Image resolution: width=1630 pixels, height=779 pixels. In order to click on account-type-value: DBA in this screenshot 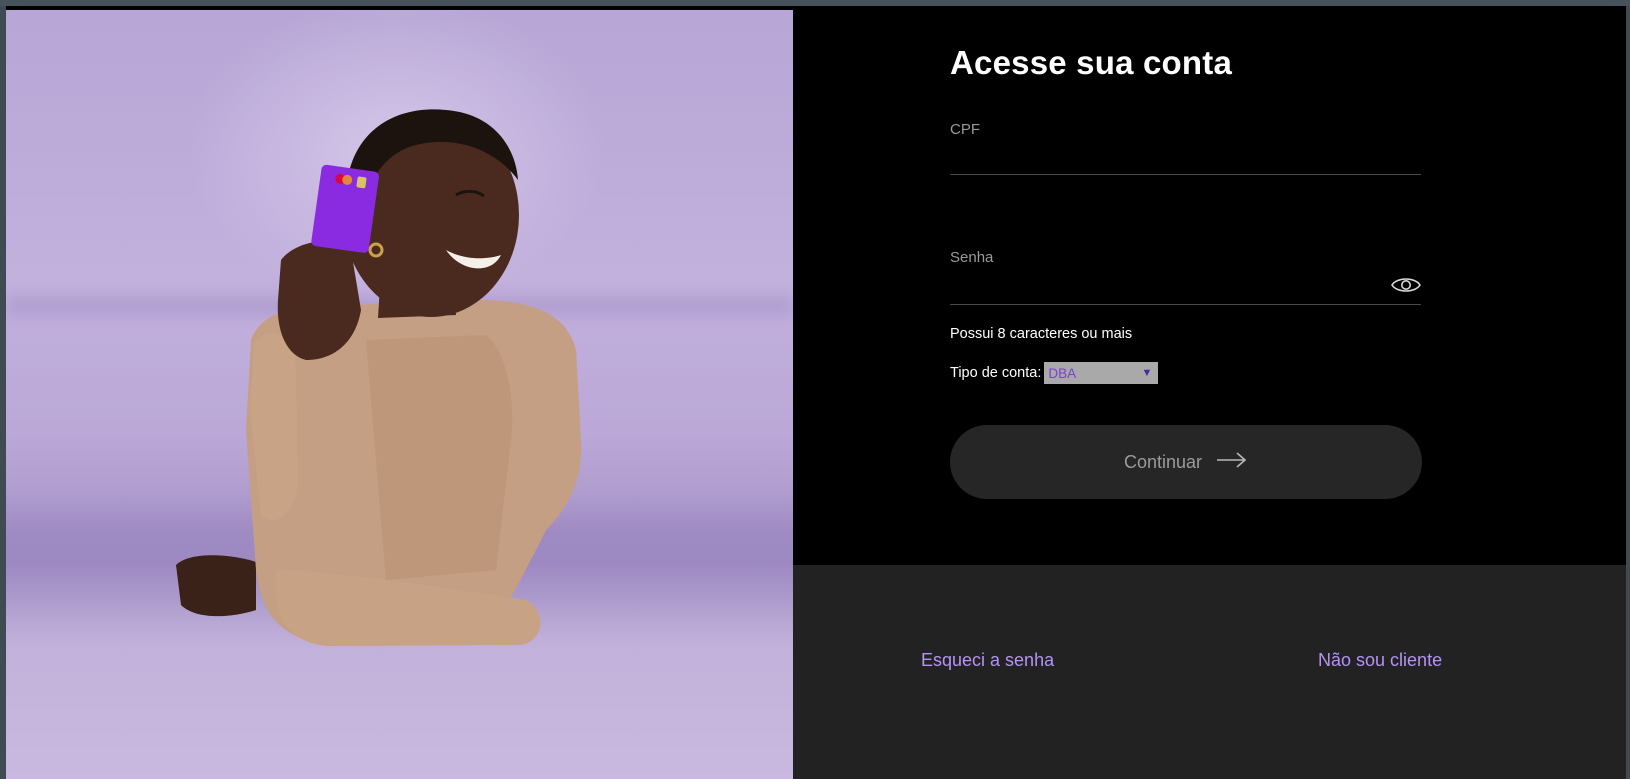, I will do `click(1062, 373)`.